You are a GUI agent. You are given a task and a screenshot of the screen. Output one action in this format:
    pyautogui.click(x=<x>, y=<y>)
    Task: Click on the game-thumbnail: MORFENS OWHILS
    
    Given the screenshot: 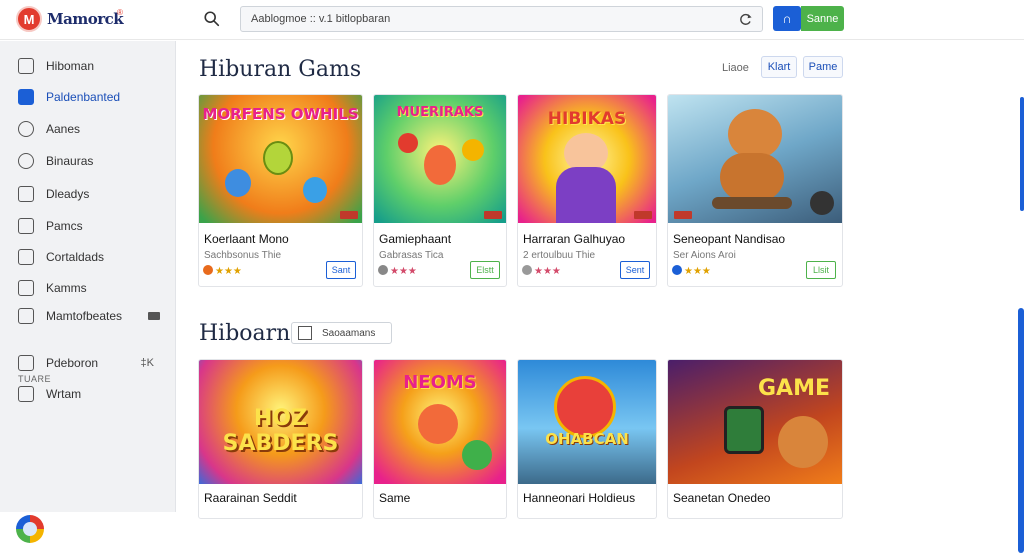 What is the action you would take?
    pyautogui.click(x=280, y=159)
    